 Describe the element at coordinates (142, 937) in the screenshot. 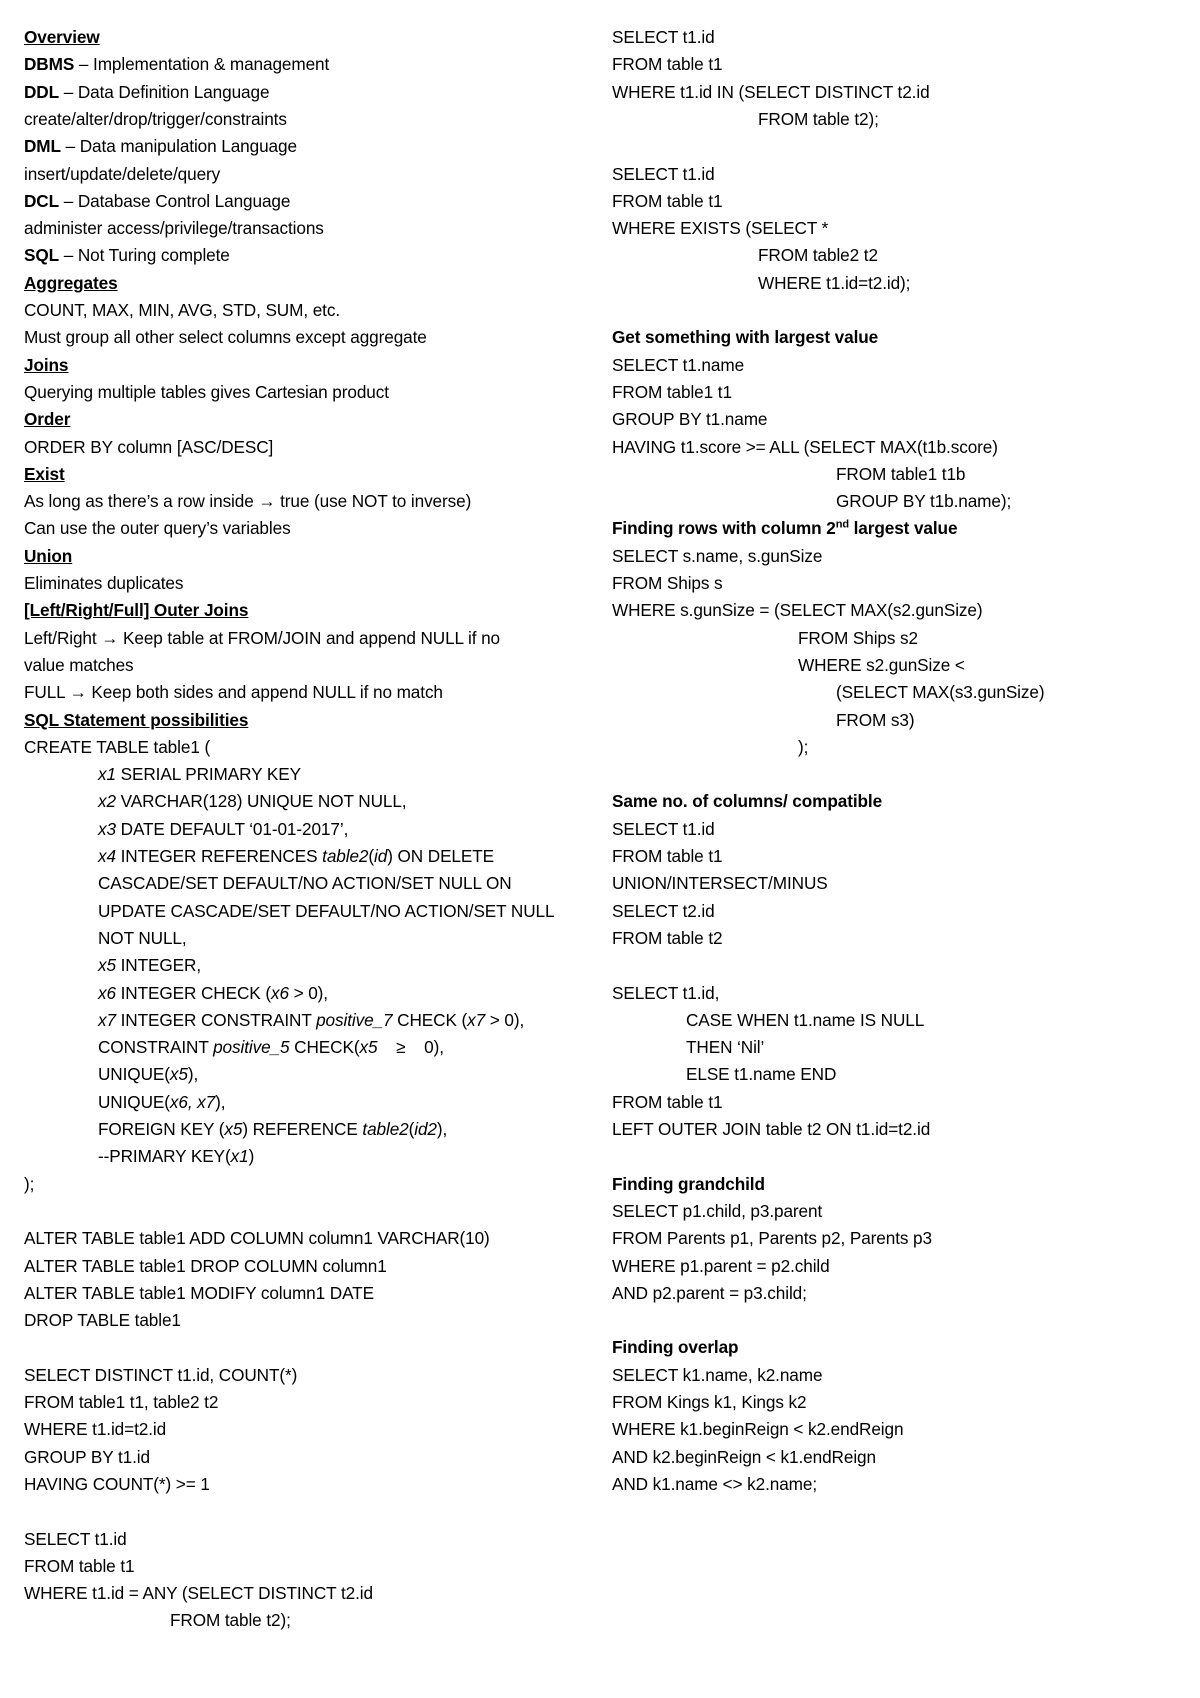

I see `text-segment: NOT NULL,` at that location.